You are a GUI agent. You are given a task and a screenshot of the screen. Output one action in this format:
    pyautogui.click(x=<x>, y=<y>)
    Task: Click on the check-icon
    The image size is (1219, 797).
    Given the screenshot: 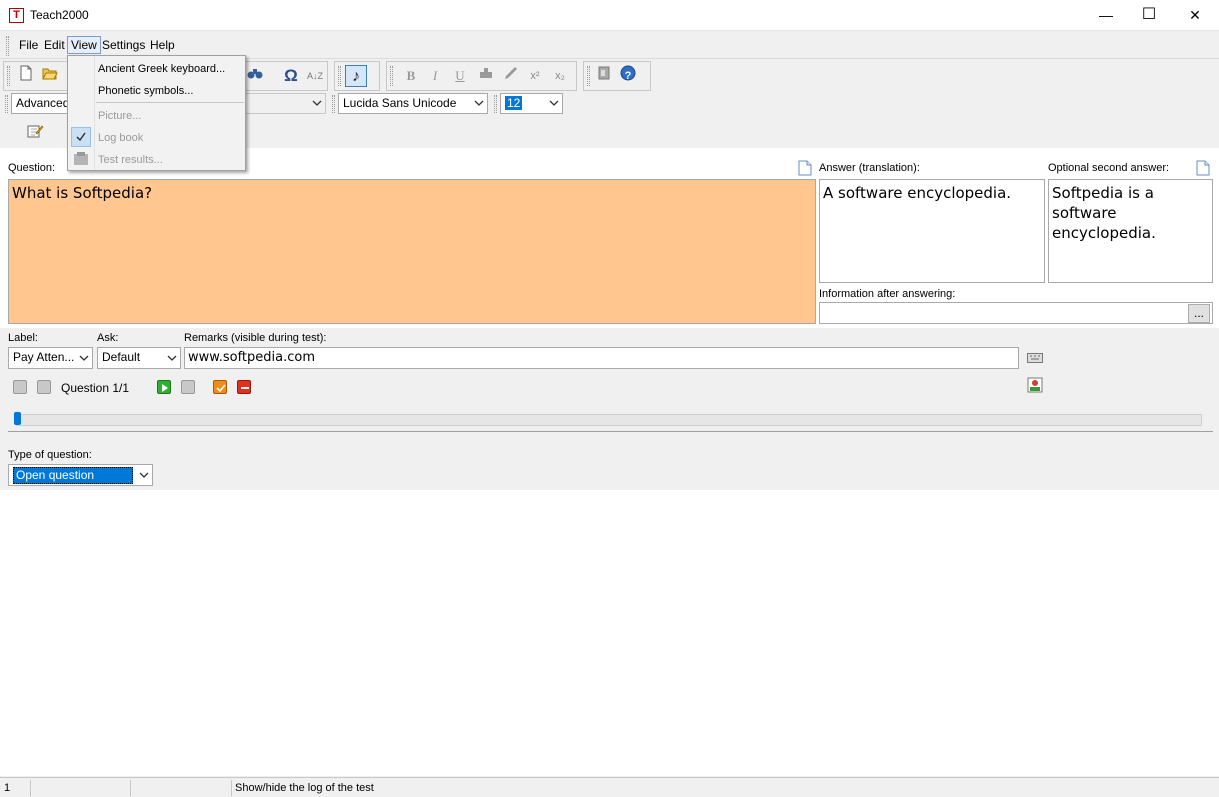 What is the action you would take?
    pyautogui.click(x=221, y=388)
    